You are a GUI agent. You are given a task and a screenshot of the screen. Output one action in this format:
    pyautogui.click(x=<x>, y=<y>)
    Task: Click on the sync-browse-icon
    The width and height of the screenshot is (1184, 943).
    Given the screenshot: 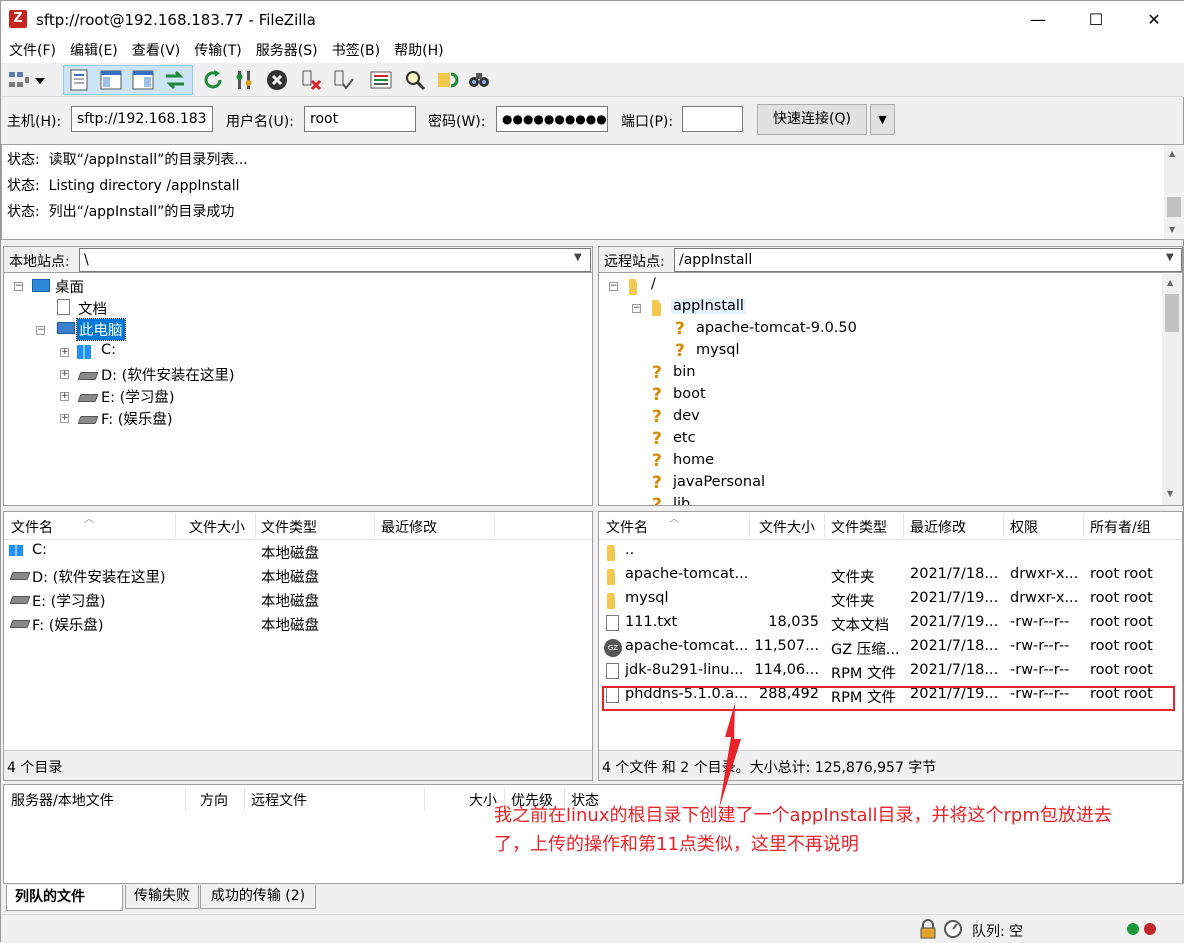 What is the action you would take?
    pyautogui.click(x=447, y=80)
    